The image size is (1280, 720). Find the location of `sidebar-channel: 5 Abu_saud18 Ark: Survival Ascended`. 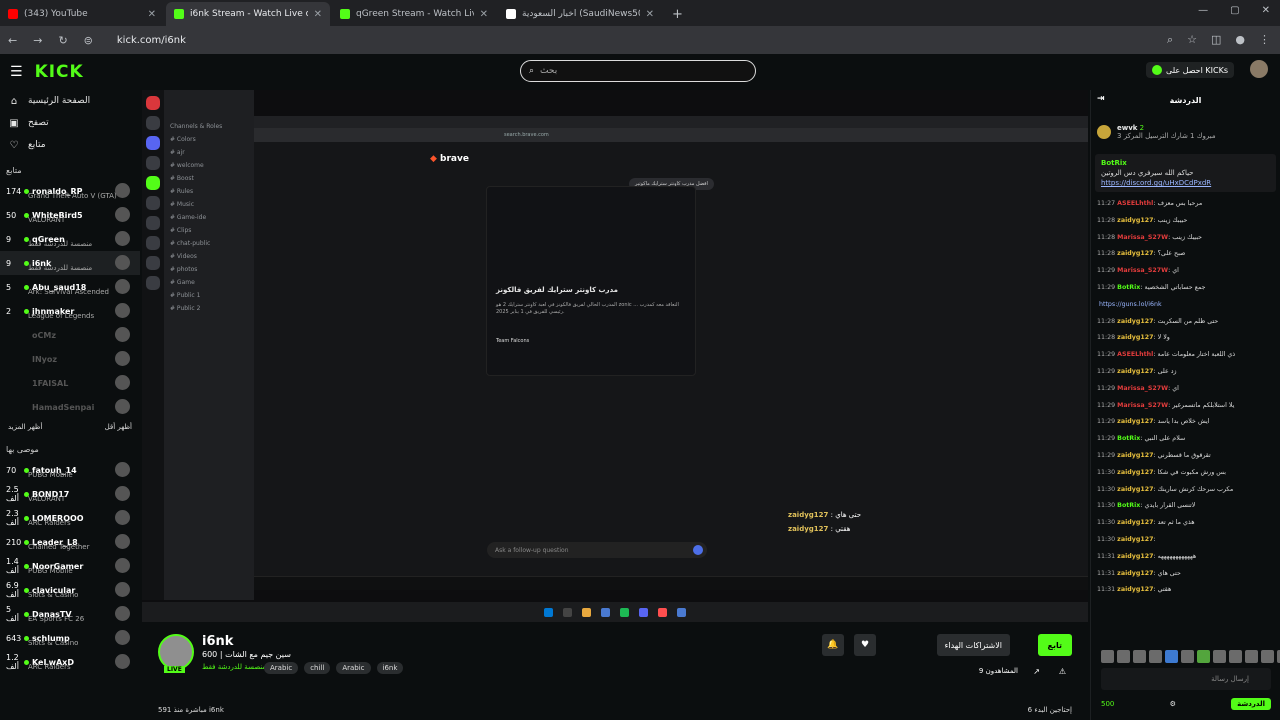

sidebar-channel: 5 Abu_saud18 Ark: Survival Ascended is located at coordinates (70, 287).